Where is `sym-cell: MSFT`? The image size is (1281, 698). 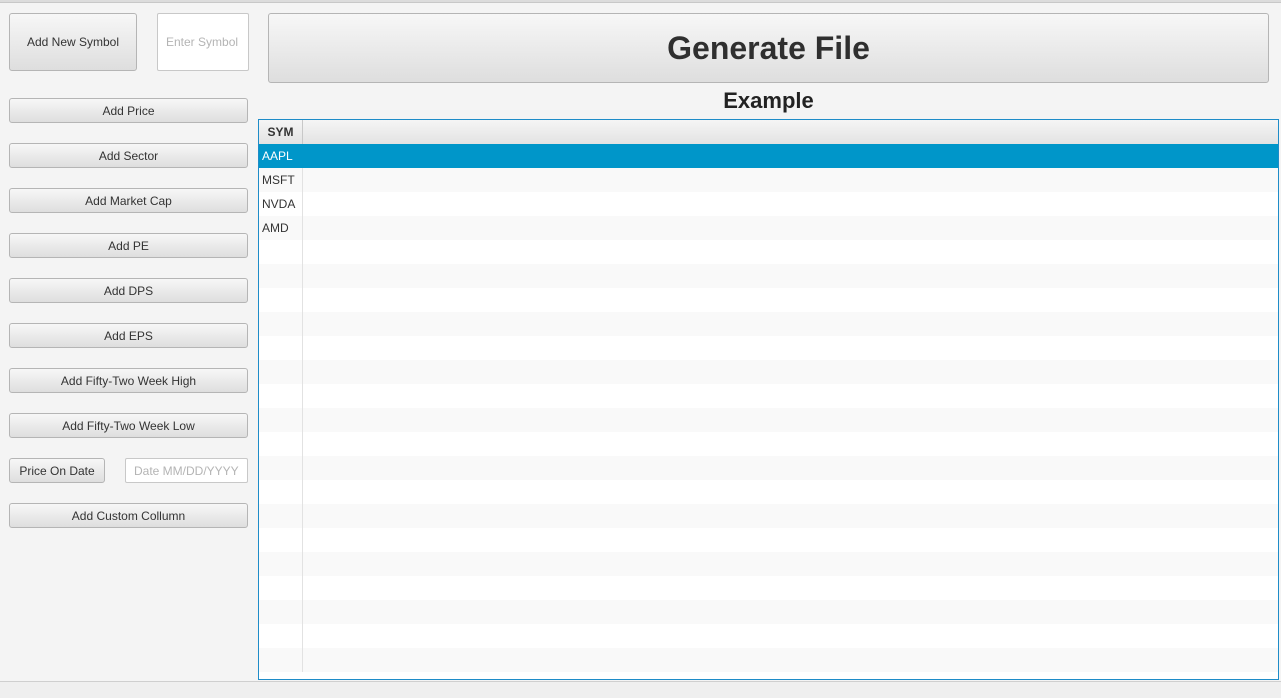
sym-cell: MSFT is located at coordinates (281, 180).